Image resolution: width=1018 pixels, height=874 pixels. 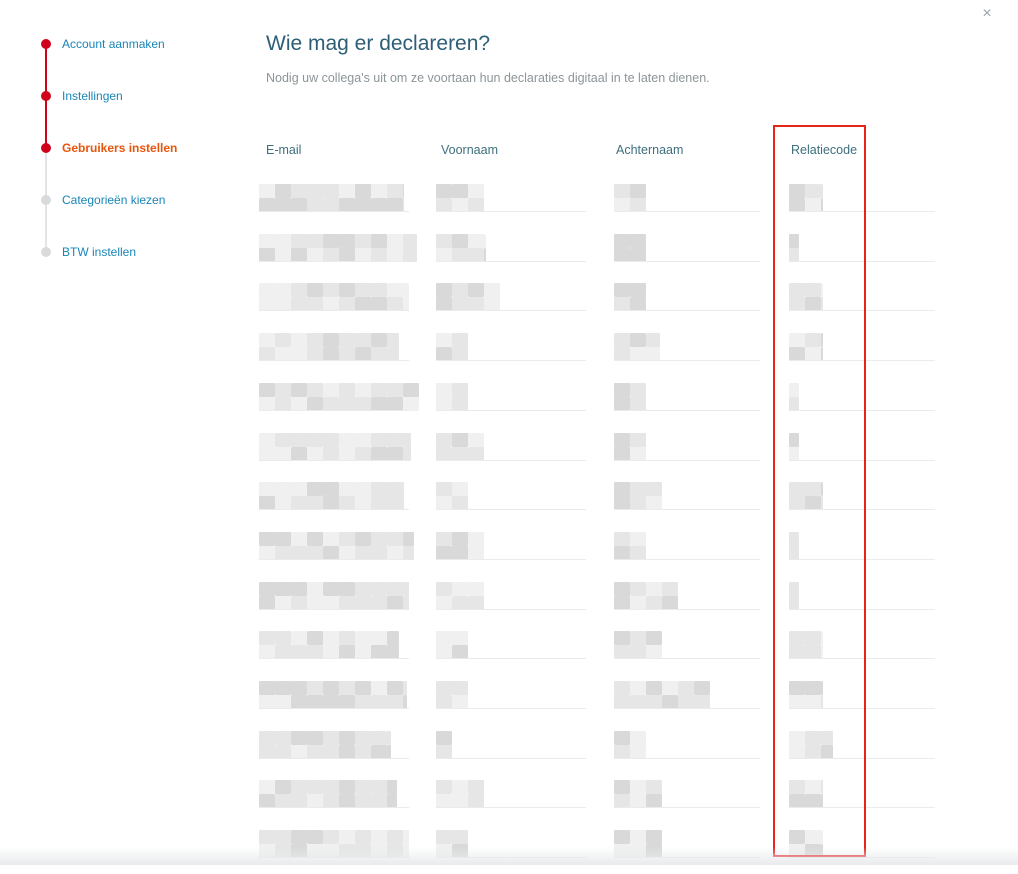 What do you see at coordinates (987, 14) in the screenshot?
I see `close-icon: ×` at bounding box center [987, 14].